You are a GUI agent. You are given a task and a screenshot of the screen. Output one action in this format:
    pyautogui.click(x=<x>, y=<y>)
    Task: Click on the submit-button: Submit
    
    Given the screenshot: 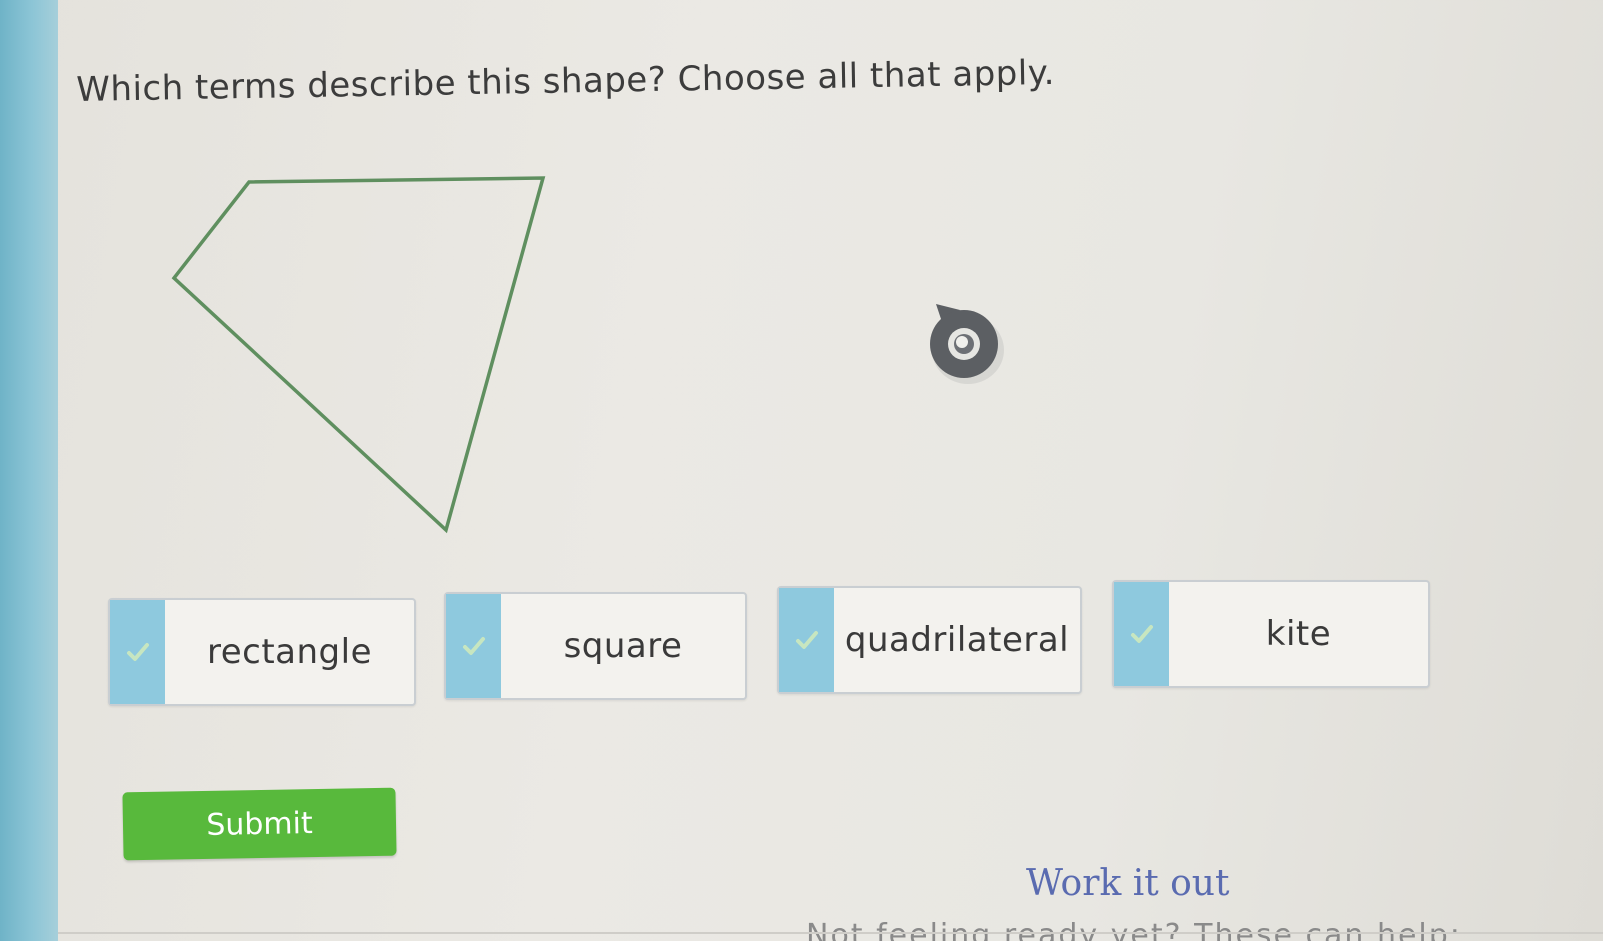 What is the action you would take?
    pyautogui.click(x=259, y=824)
    